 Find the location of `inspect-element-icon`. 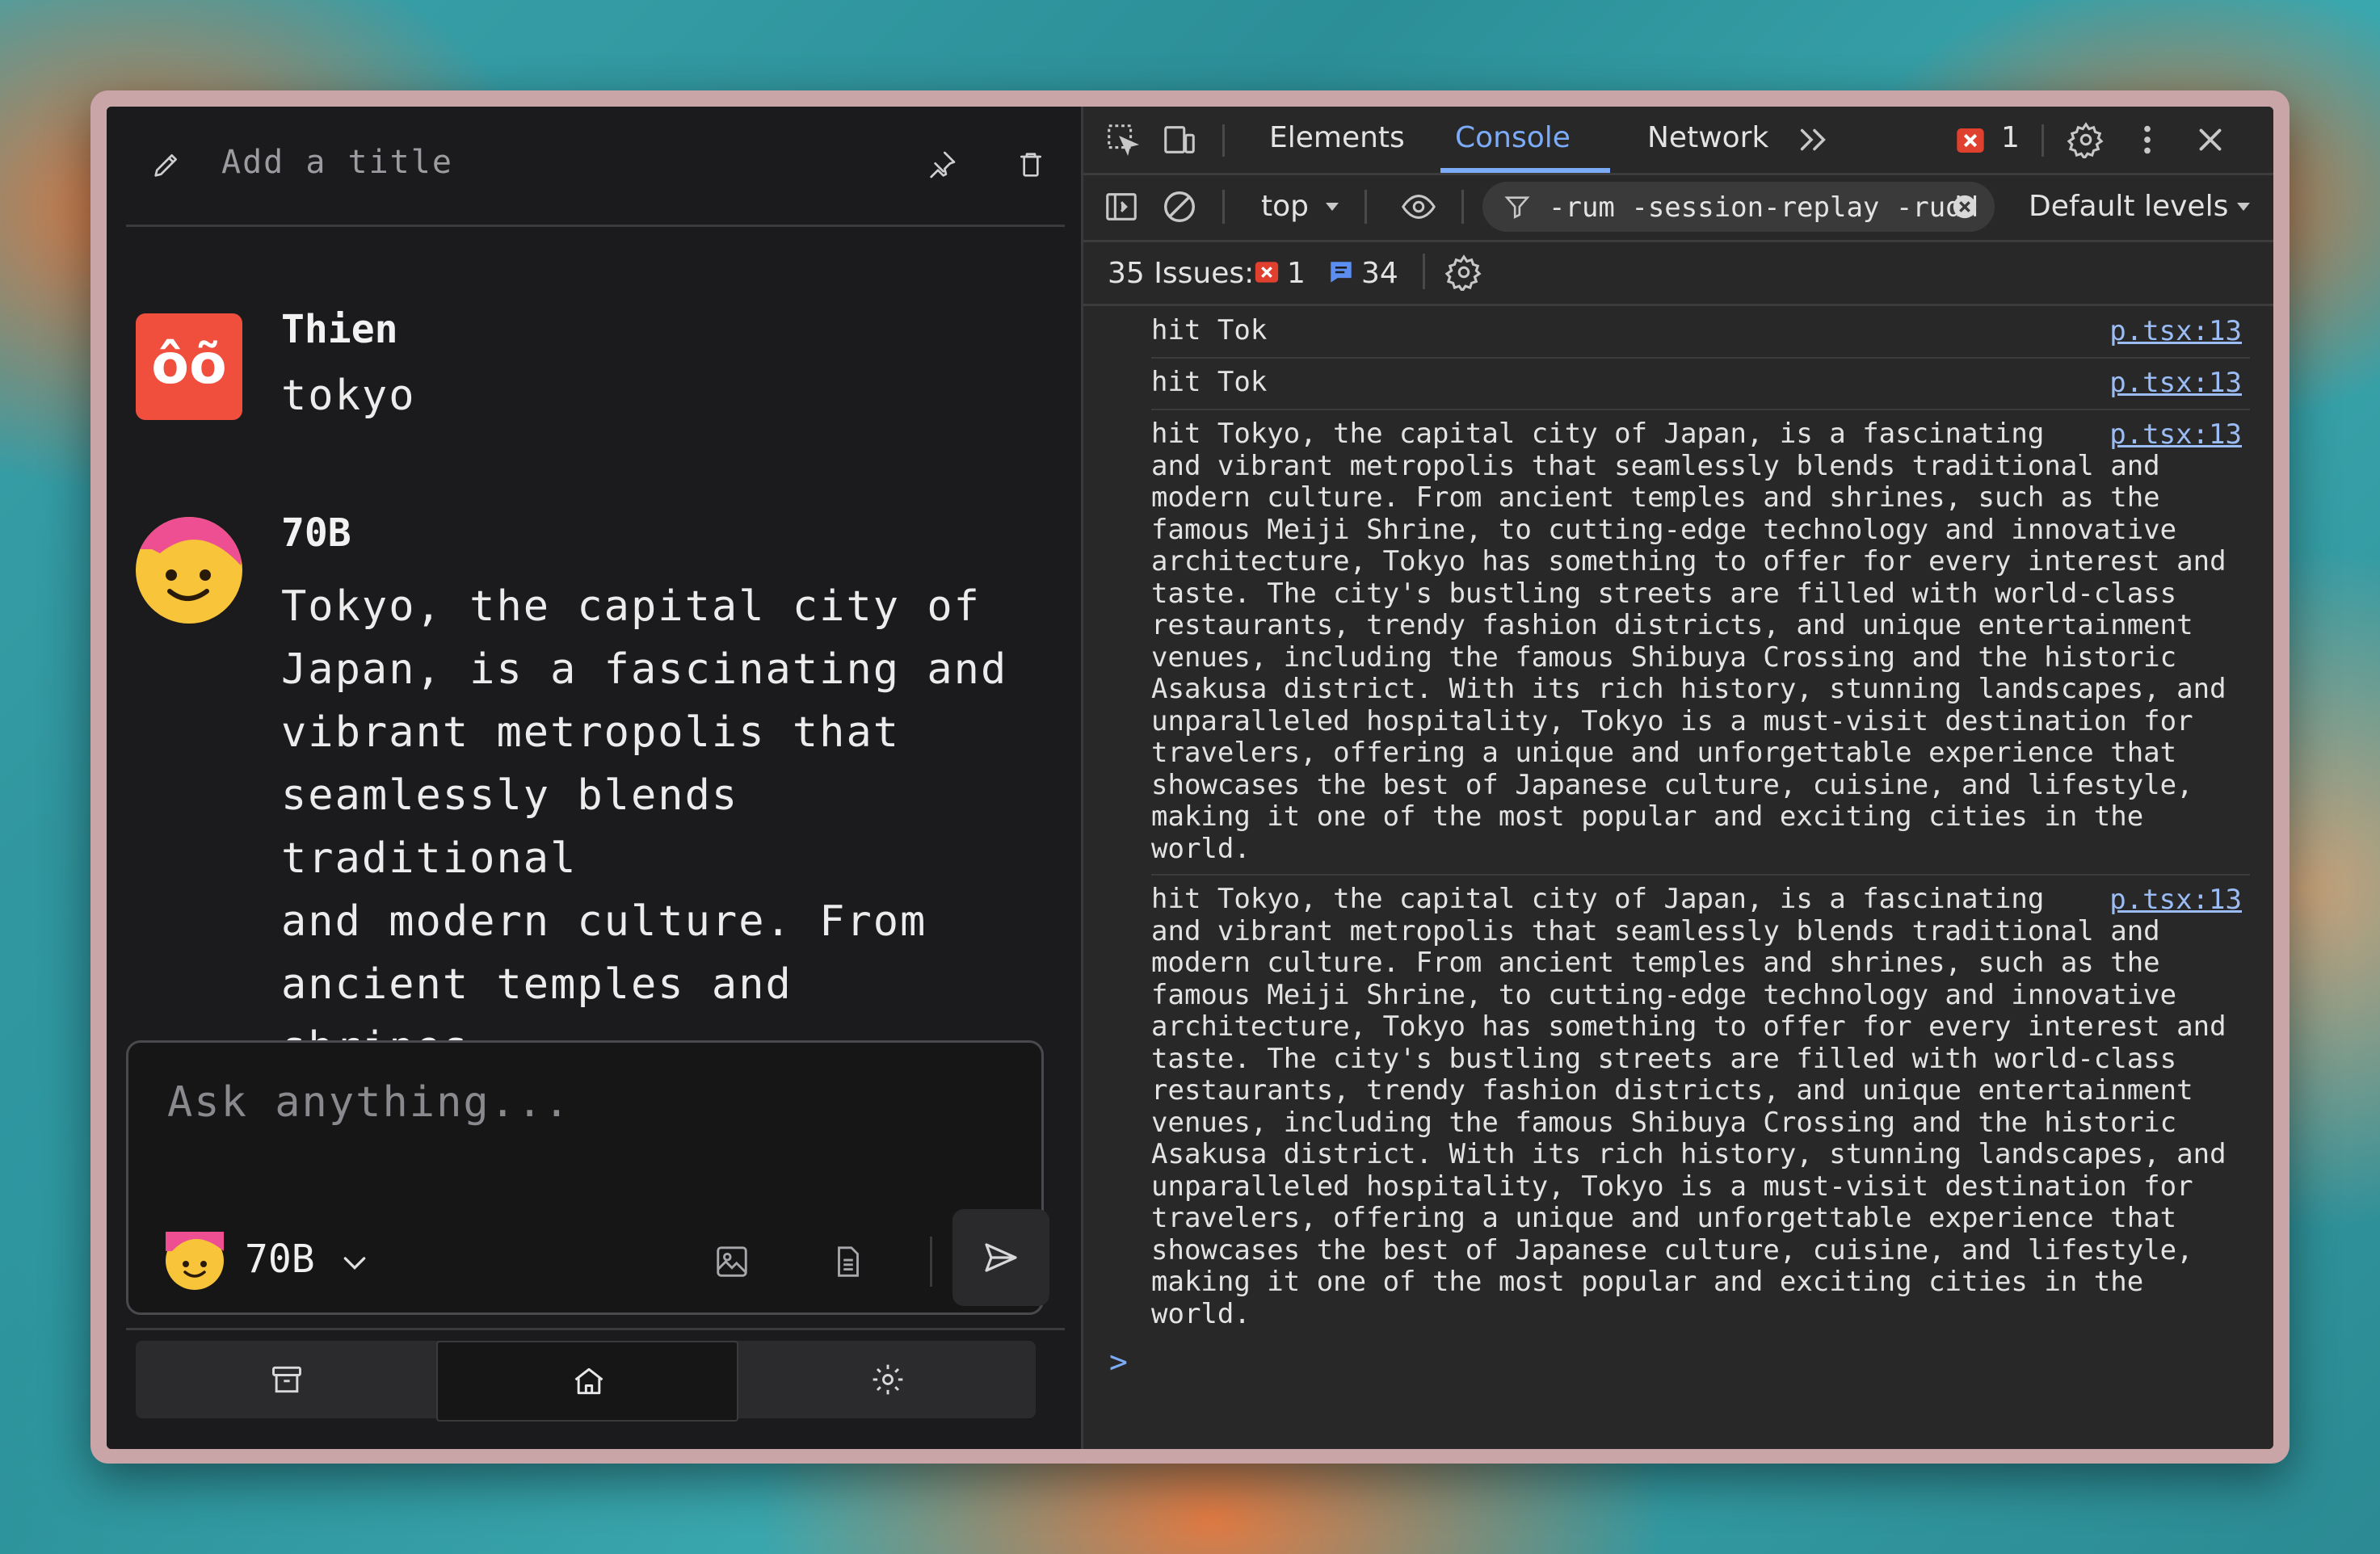

inspect-element-icon is located at coordinates (1123, 139).